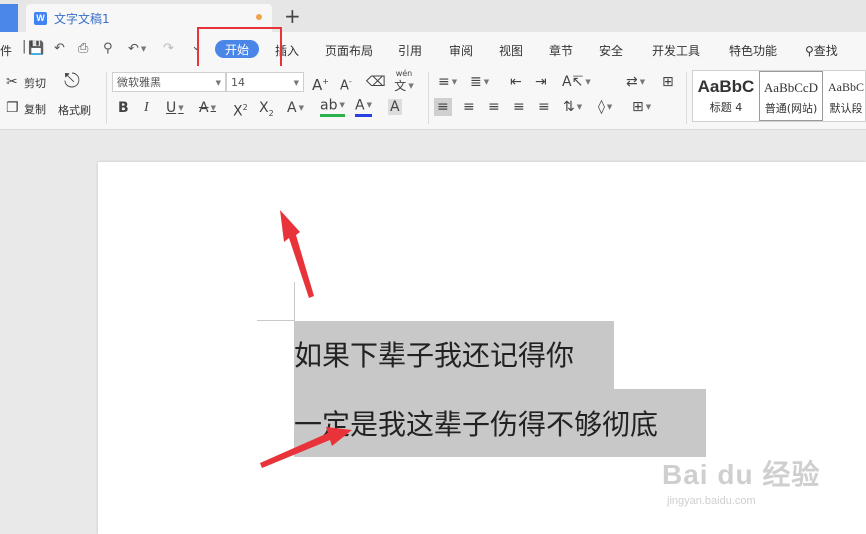 The height and width of the screenshot is (534, 866). Describe the element at coordinates (35, 109) in the screenshot. I see `copy-button: 复制` at that location.